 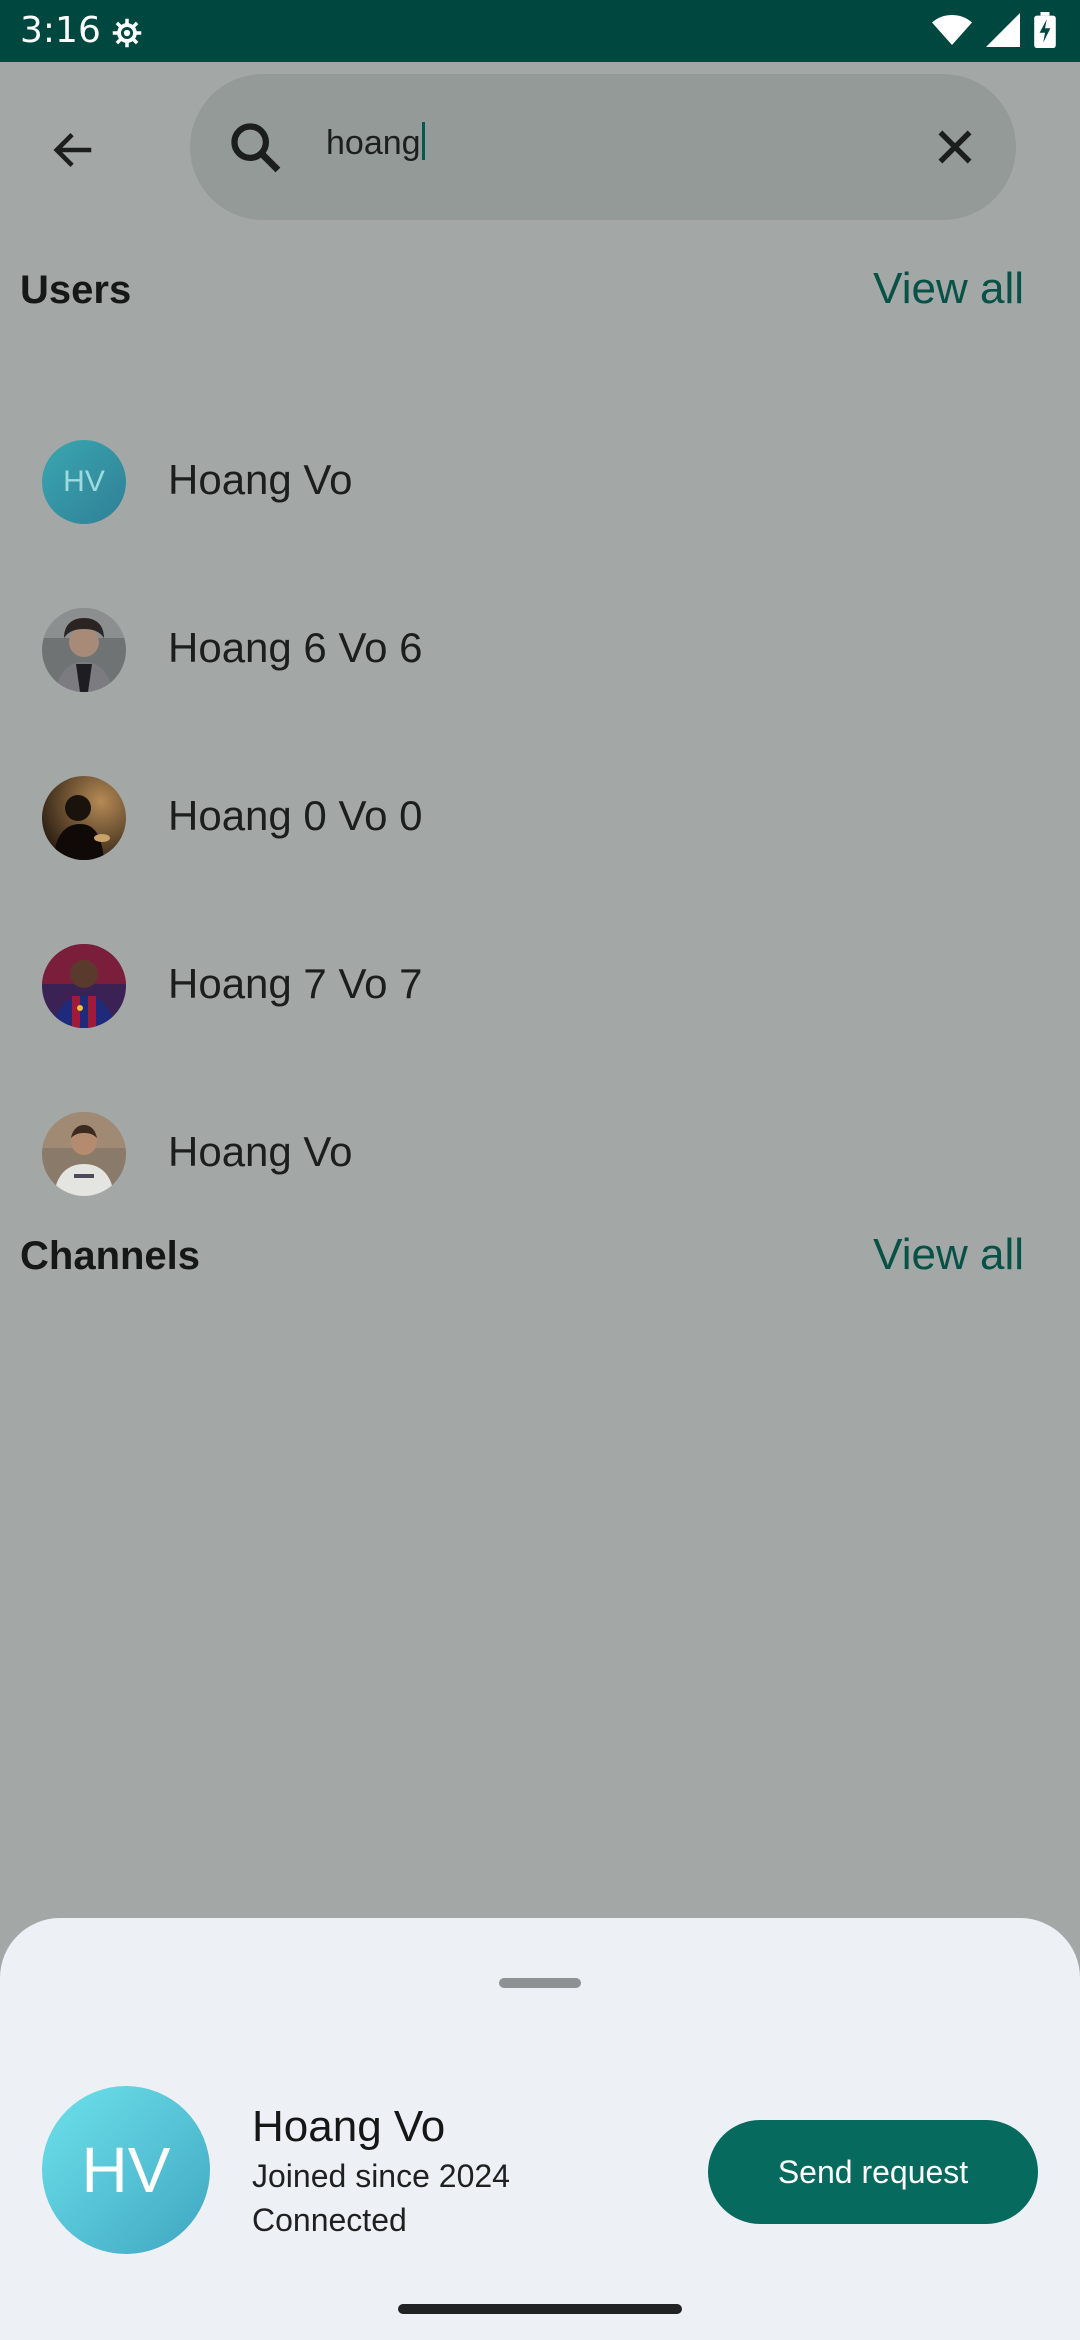 I want to click on back-button, so click(x=74, y=150).